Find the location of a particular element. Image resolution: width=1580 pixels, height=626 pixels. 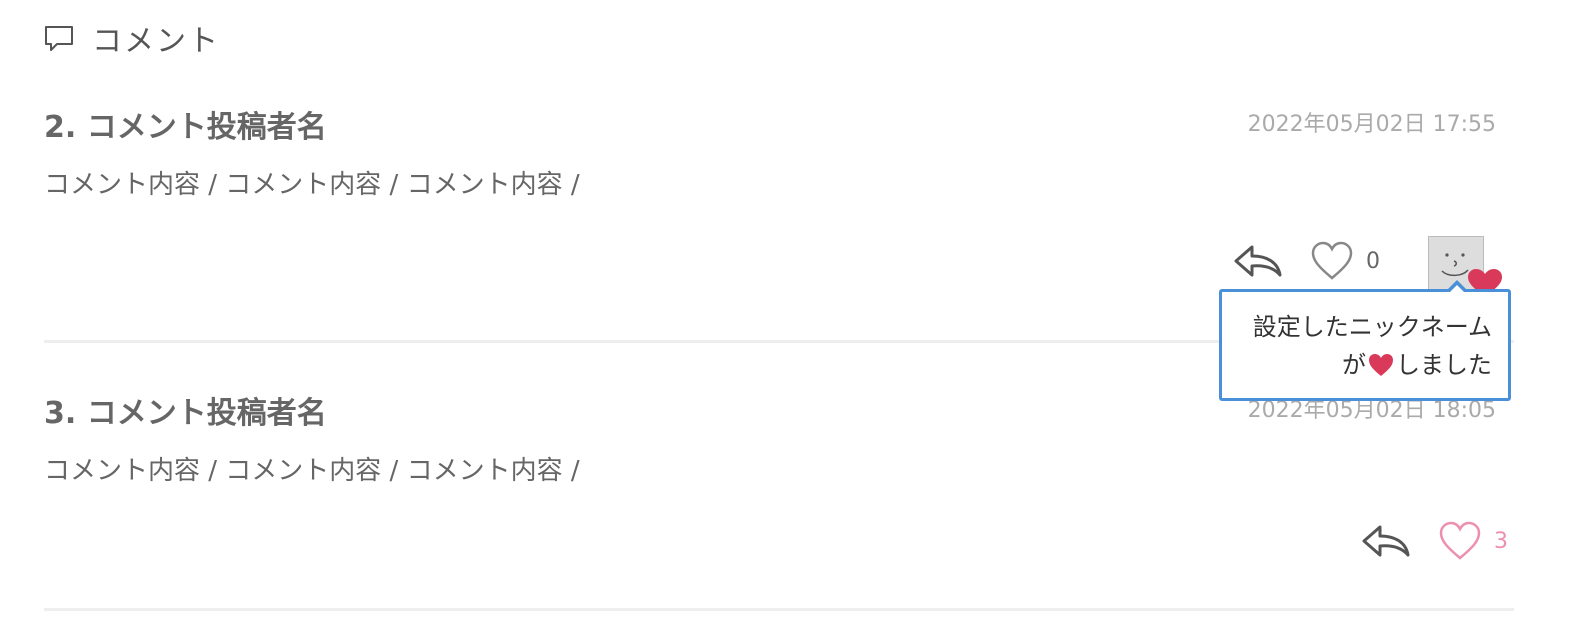

tooltip-prefix: が is located at coordinates (1354, 365).